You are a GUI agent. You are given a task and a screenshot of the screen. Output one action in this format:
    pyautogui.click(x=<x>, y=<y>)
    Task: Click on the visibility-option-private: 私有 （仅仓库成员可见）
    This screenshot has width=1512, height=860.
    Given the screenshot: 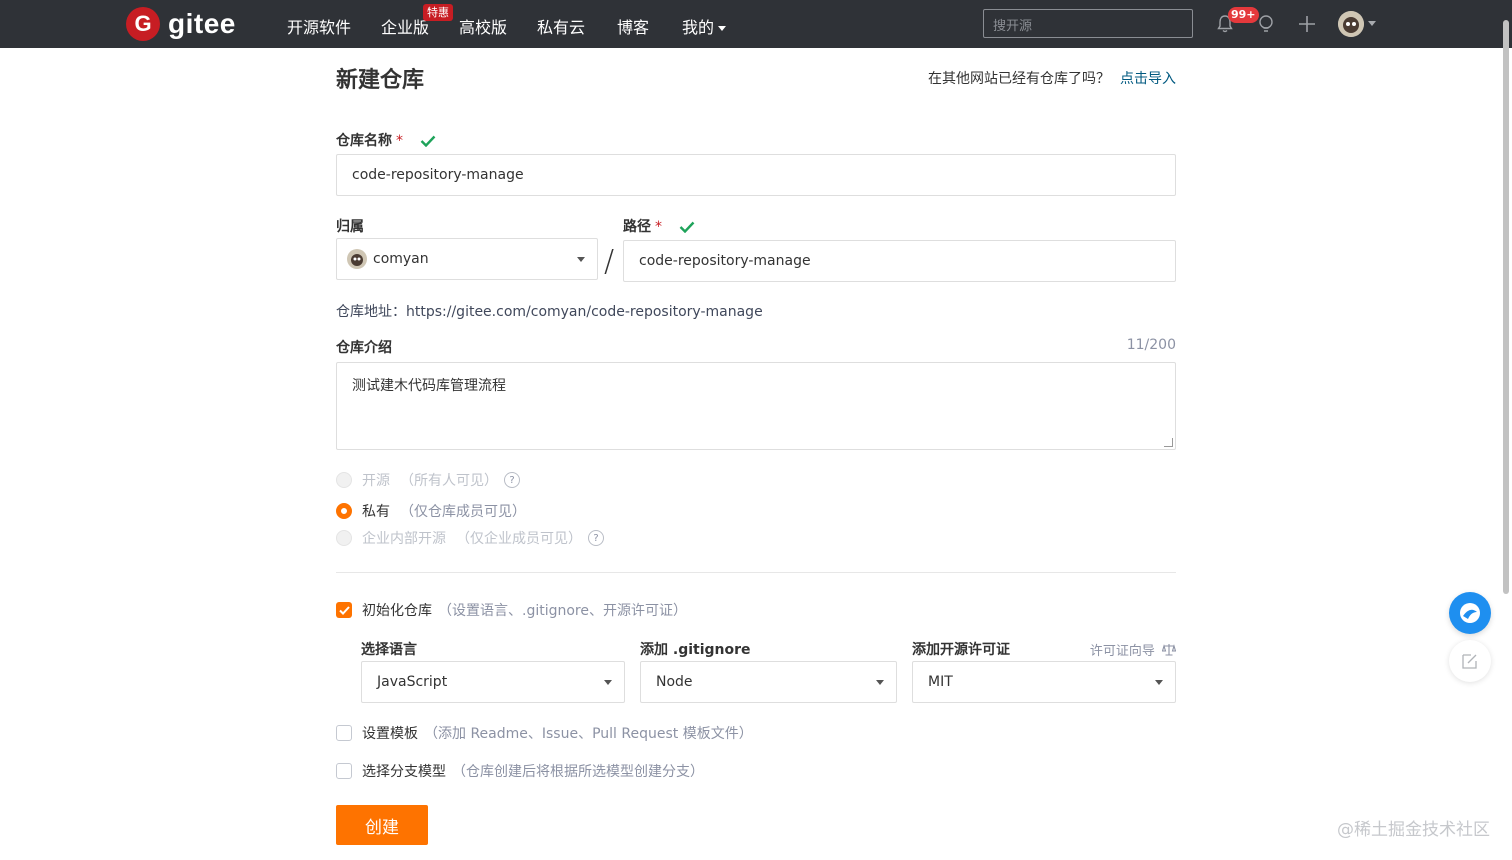 What is the action you would take?
    pyautogui.click(x=431, y=511)
    